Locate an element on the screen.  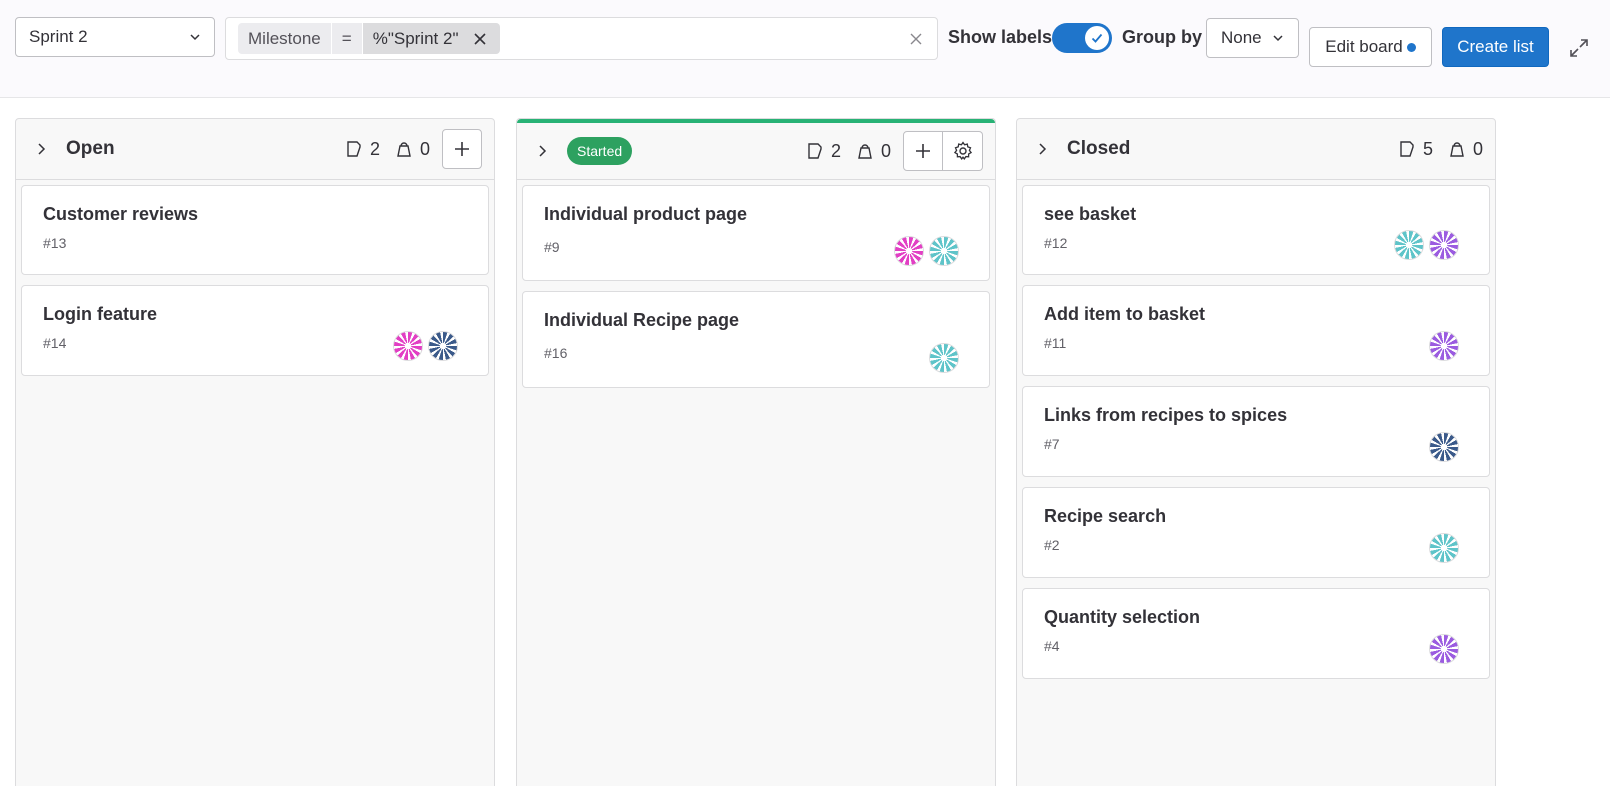
filter-token-operator: = is located at coordinates (346, 38).